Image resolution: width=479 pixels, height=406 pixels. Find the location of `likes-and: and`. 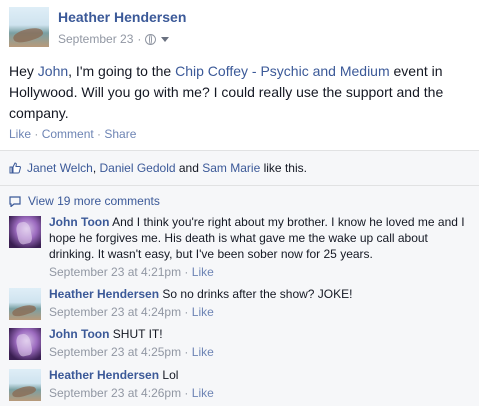

likes-and: and is located at coordinates (189, 168).